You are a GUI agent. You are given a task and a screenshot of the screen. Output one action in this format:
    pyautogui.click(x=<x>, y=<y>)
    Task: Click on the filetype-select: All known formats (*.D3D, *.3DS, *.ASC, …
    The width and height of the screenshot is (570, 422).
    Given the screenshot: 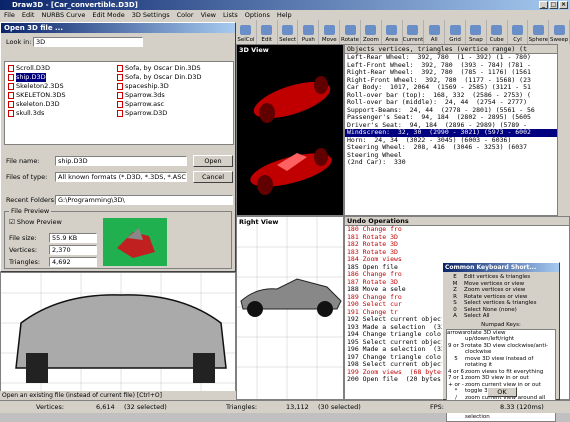 What is the action you would take?
    pyautogui.click(x=121, y=177)
    